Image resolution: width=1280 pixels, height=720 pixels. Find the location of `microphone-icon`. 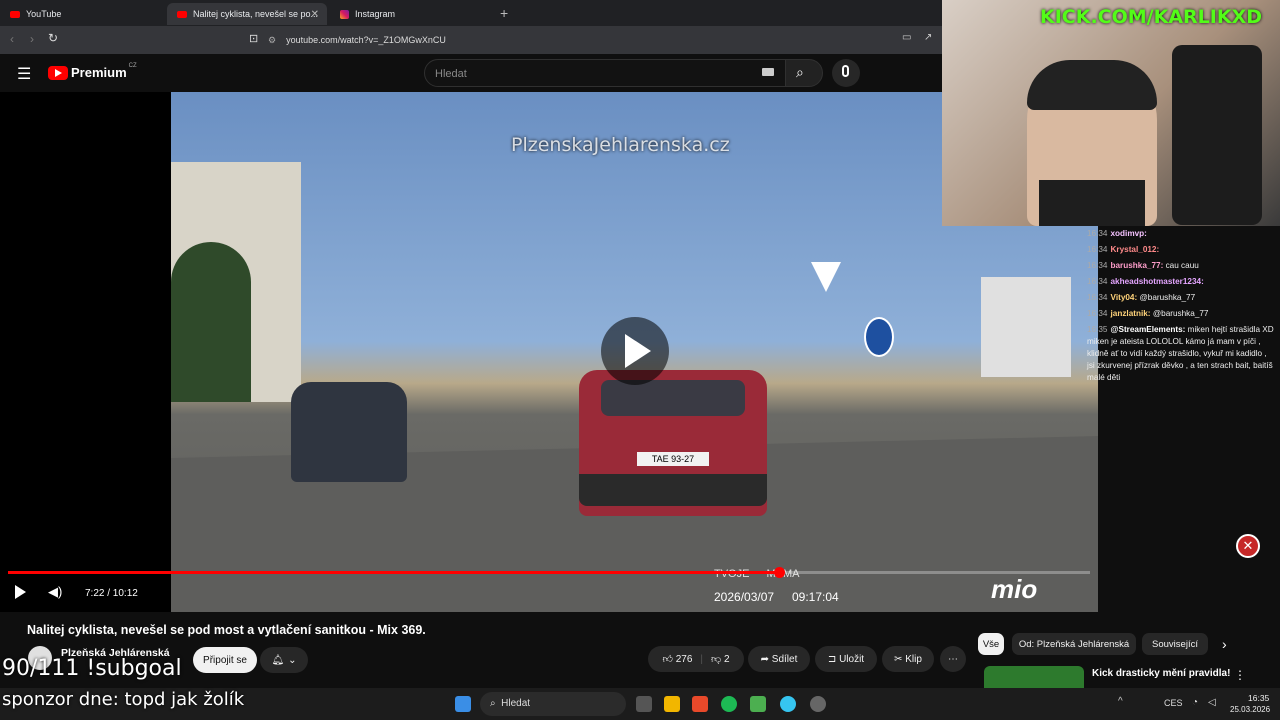

microphone-icon is located at coordinates (845, 71).